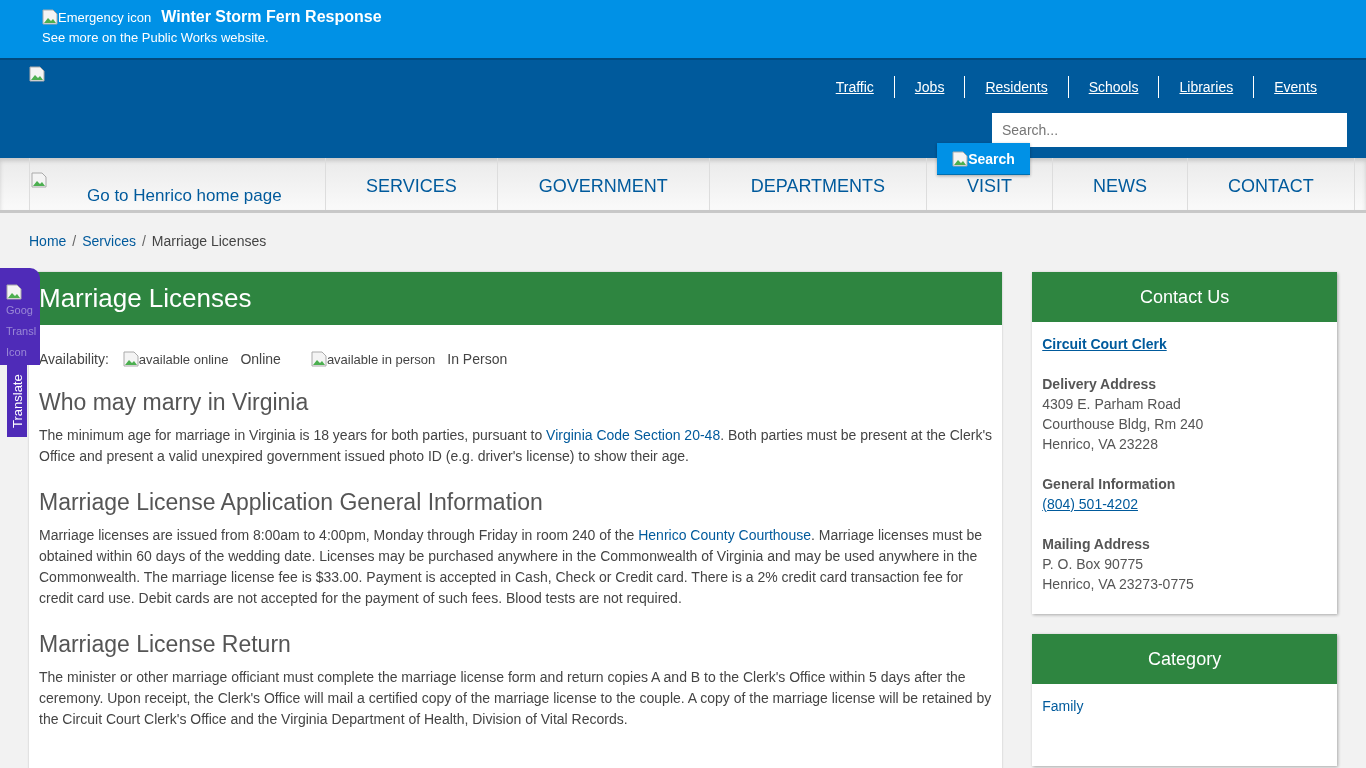 This screenshot has height=768, width=1366. Describe the element at coordinates (1123, 424) in the screenshot. I see `address-line: Courthouse Bldg, Rm 240` at that location.